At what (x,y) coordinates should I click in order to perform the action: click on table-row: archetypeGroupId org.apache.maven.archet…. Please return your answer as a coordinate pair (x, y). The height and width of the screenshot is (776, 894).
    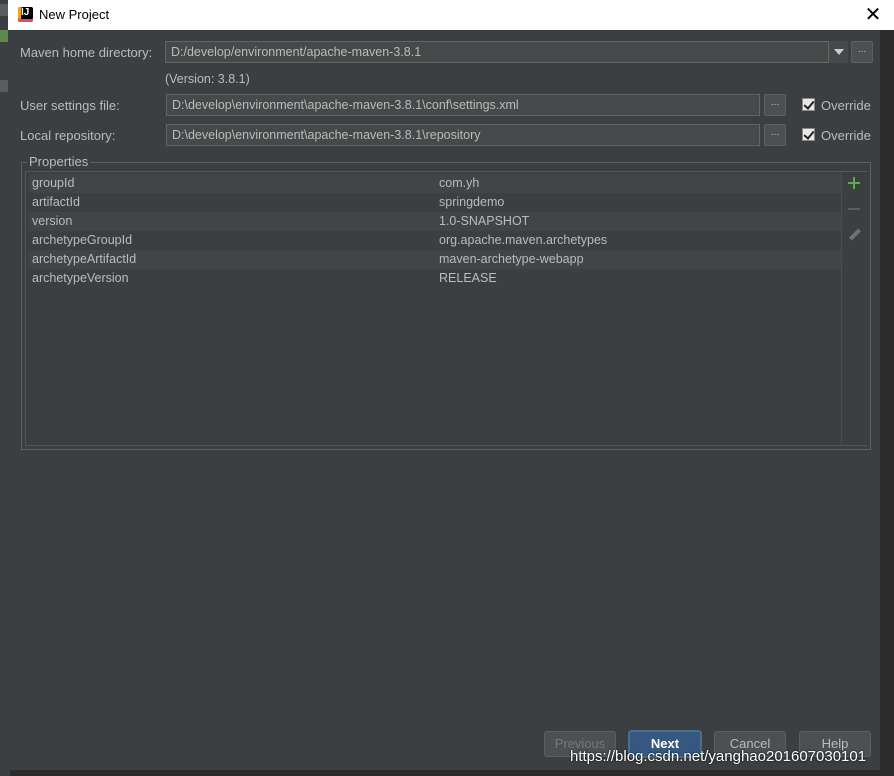
    Looking at the image, I should click on (435, 240).